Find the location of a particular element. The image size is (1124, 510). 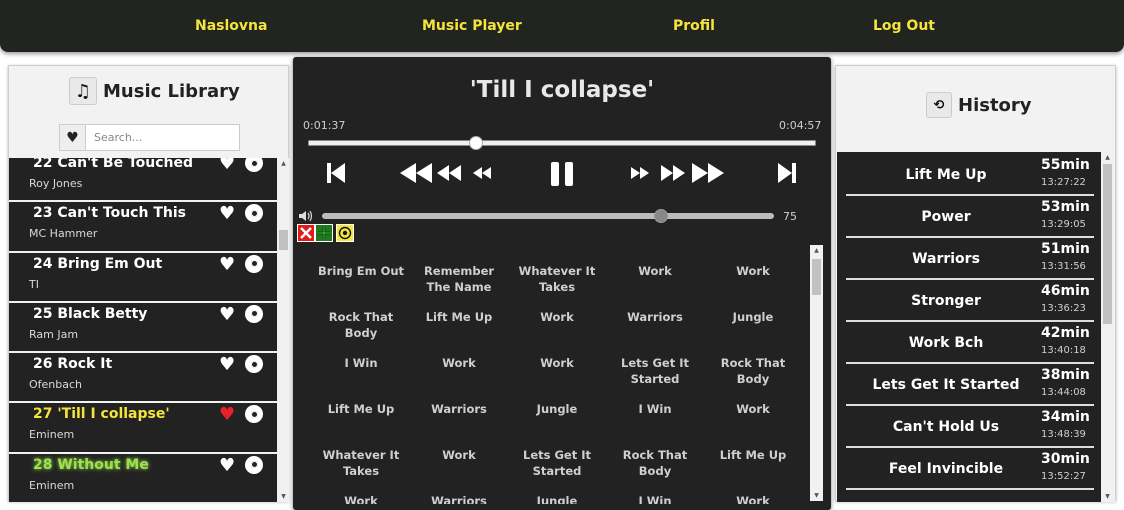

library-item: 28 Without Me Eminem ♥ is located at coordinates (143, 478).